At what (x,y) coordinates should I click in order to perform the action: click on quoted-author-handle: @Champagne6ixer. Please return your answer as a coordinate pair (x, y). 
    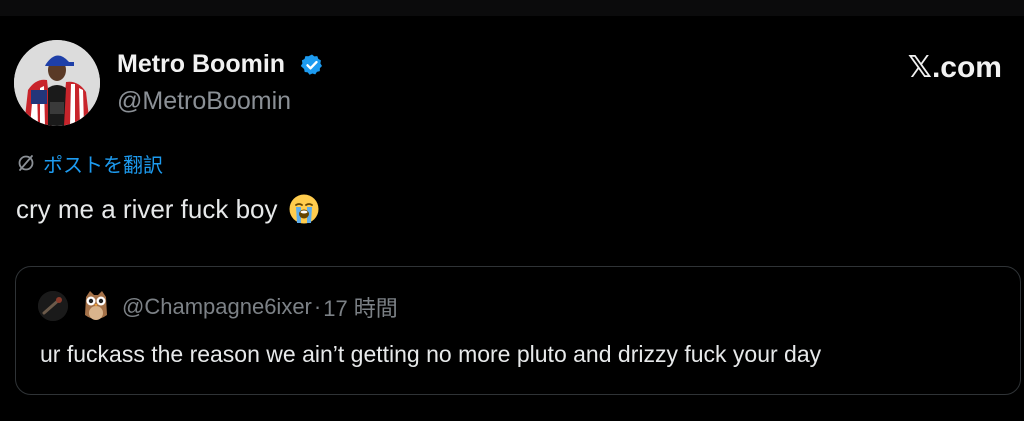
    Looking at the image, I should click on (217, 307).